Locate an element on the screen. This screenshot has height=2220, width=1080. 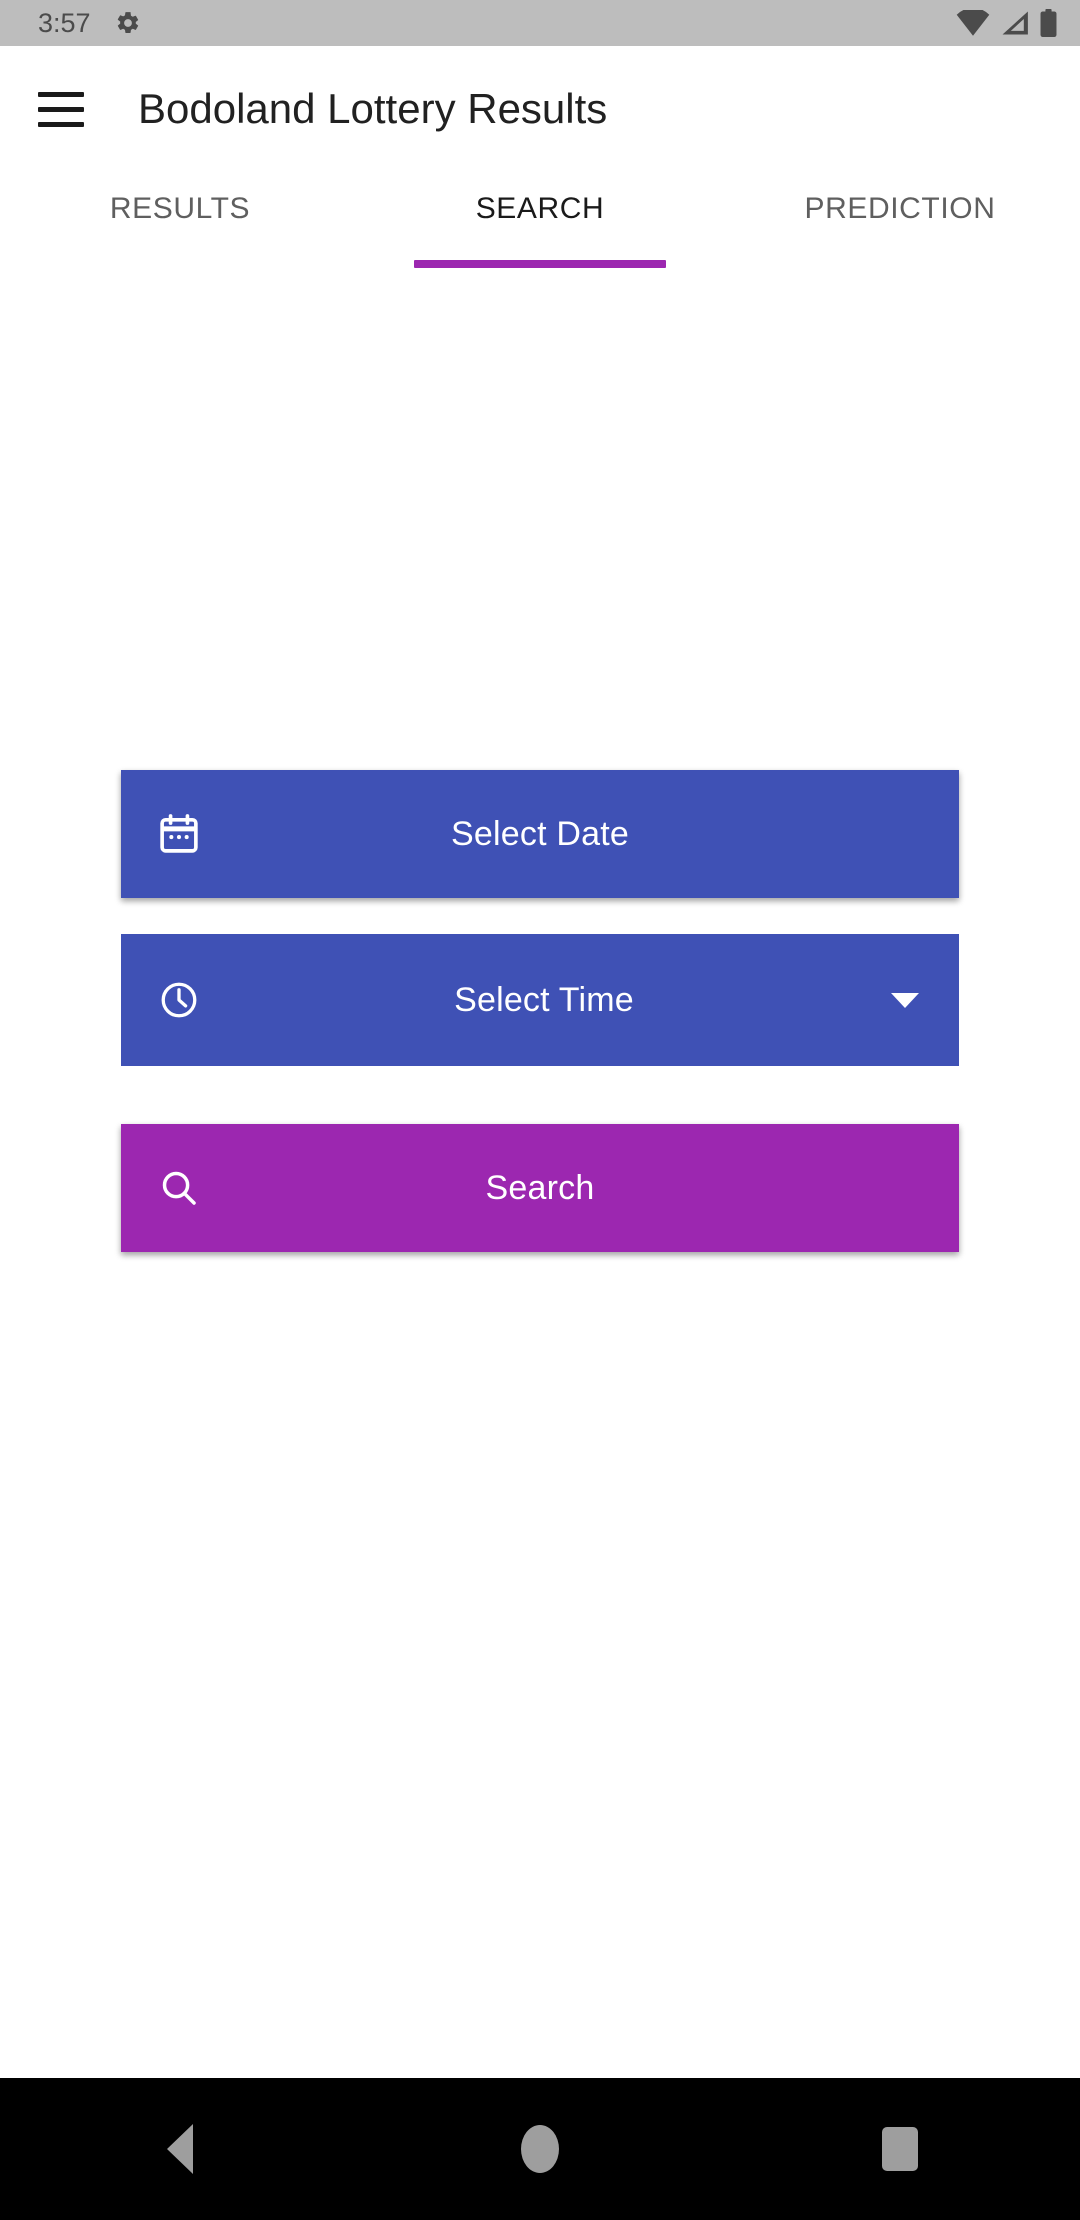
tab-results-label: RESULTS is located at coordinates (180, 208).